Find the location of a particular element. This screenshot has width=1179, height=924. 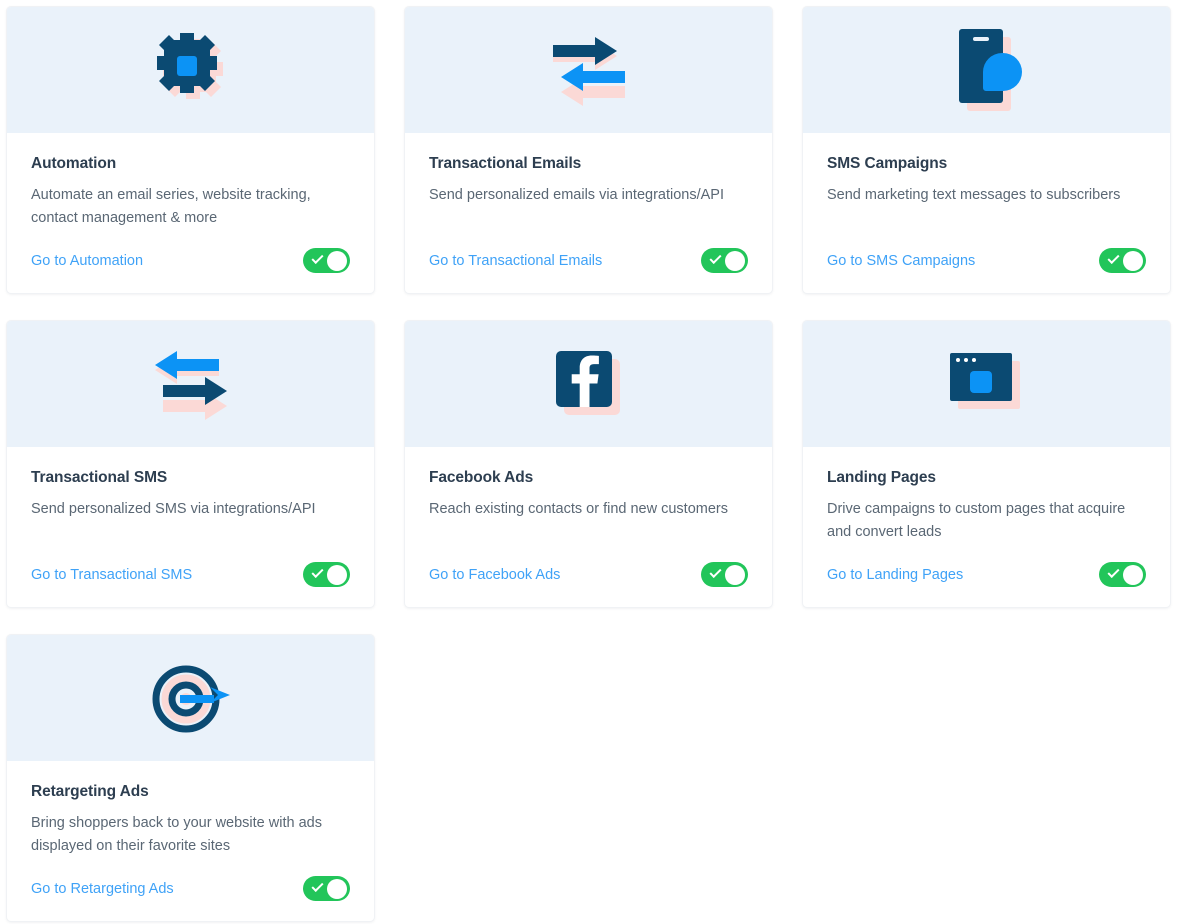

card-link-retargeting-ads: Go to Retargeting Ads is located at coordinates (102, 889).